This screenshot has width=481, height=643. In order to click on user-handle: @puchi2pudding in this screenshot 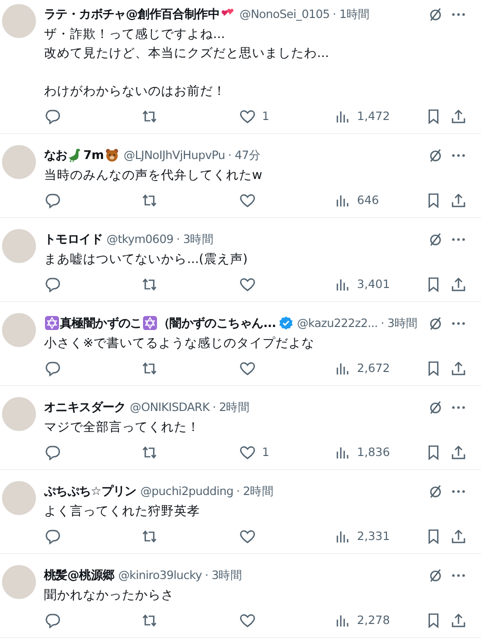, I will do `click(187, 491)`.